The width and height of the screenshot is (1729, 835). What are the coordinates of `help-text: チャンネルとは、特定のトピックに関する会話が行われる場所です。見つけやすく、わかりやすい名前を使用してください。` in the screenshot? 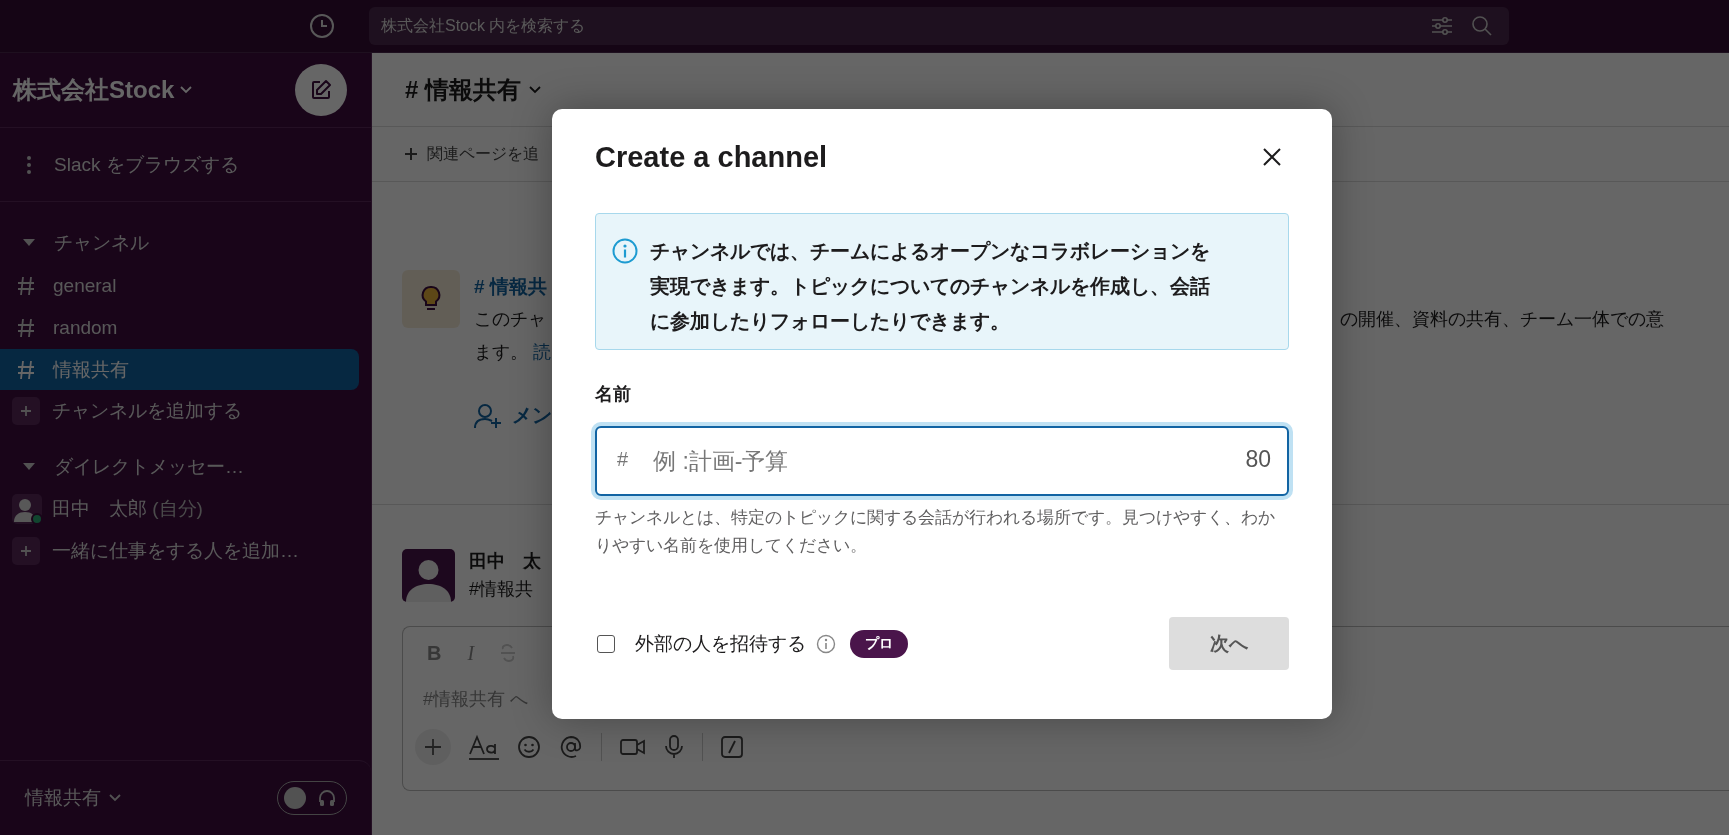 It's located at (935, 531).